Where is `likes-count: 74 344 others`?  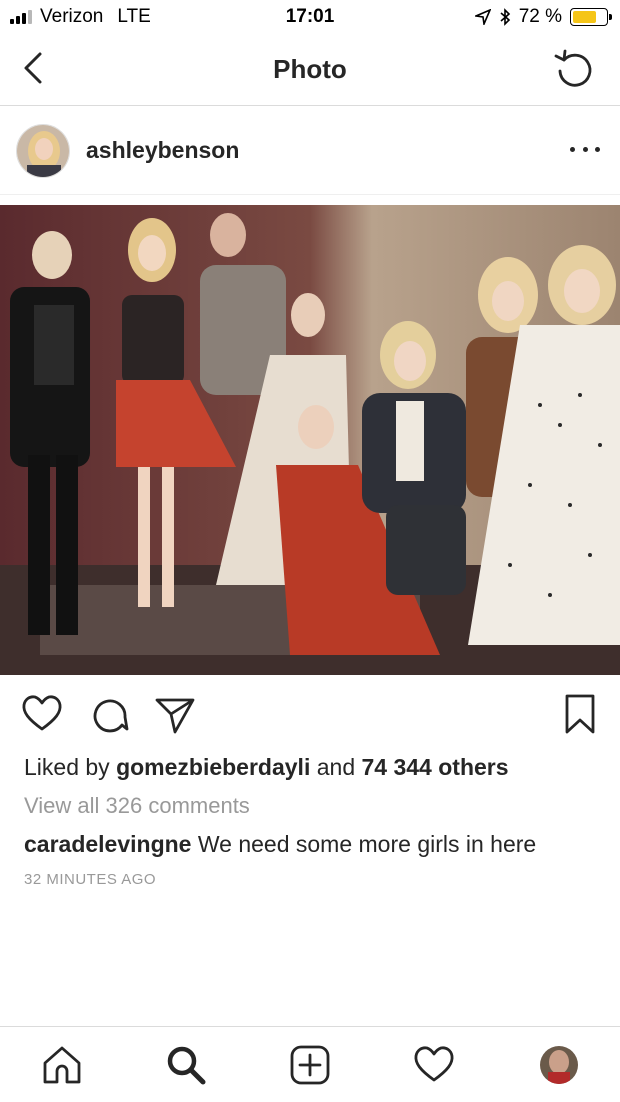
likes-count: 74 344 others is located at coordinates (435, 767).